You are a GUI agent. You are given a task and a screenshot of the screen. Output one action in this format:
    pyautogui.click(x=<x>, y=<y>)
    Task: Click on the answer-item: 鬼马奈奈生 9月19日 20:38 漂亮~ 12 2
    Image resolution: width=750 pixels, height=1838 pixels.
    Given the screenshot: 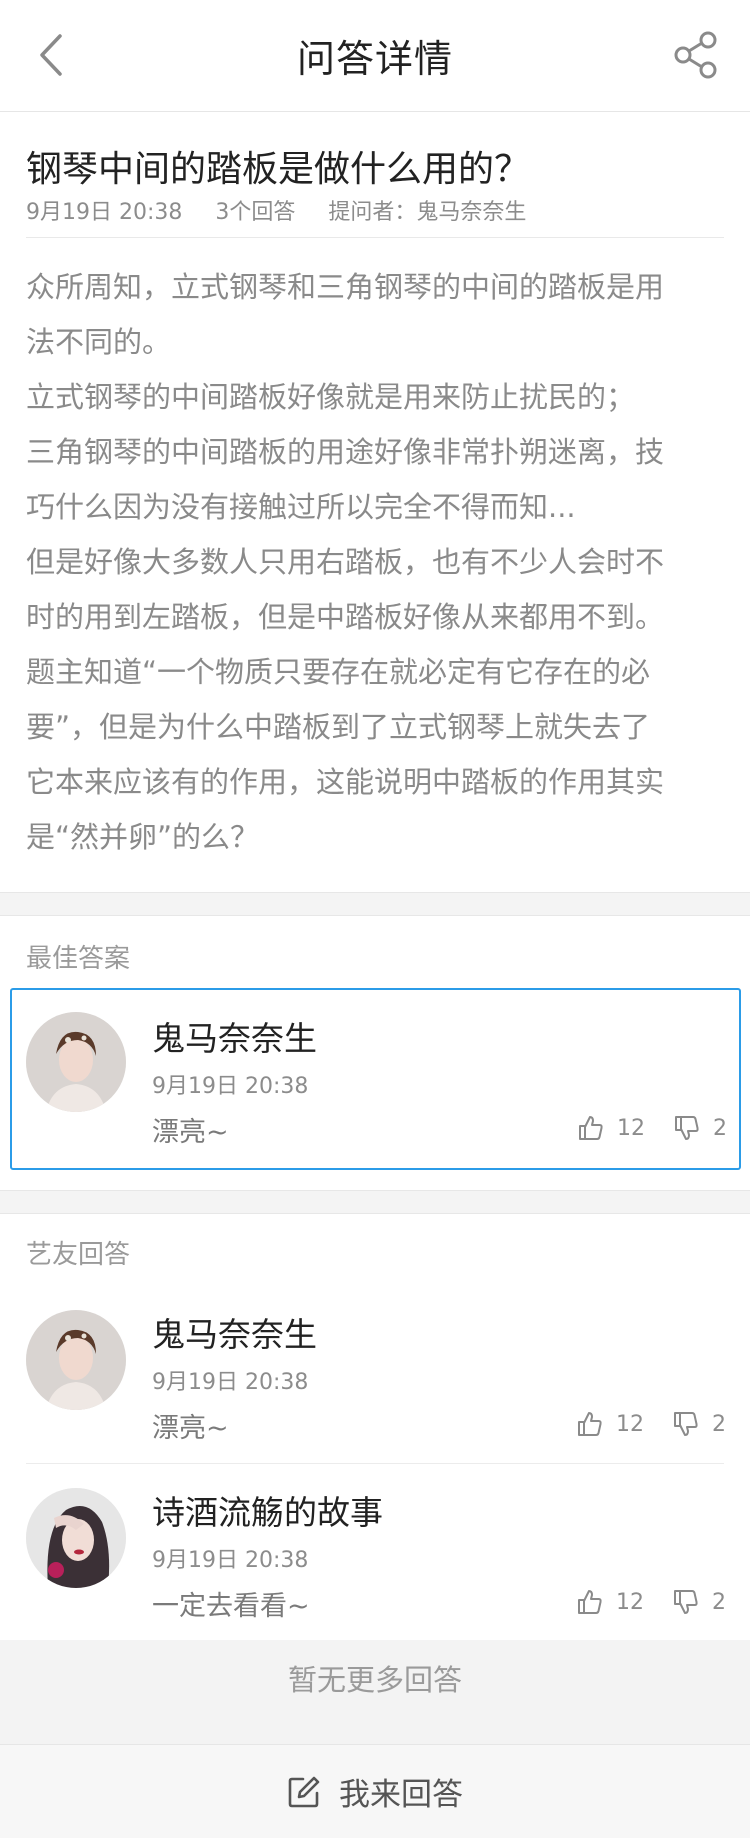 What is the action you would take?
    pyautogui.click(x=376, y=1378)
    